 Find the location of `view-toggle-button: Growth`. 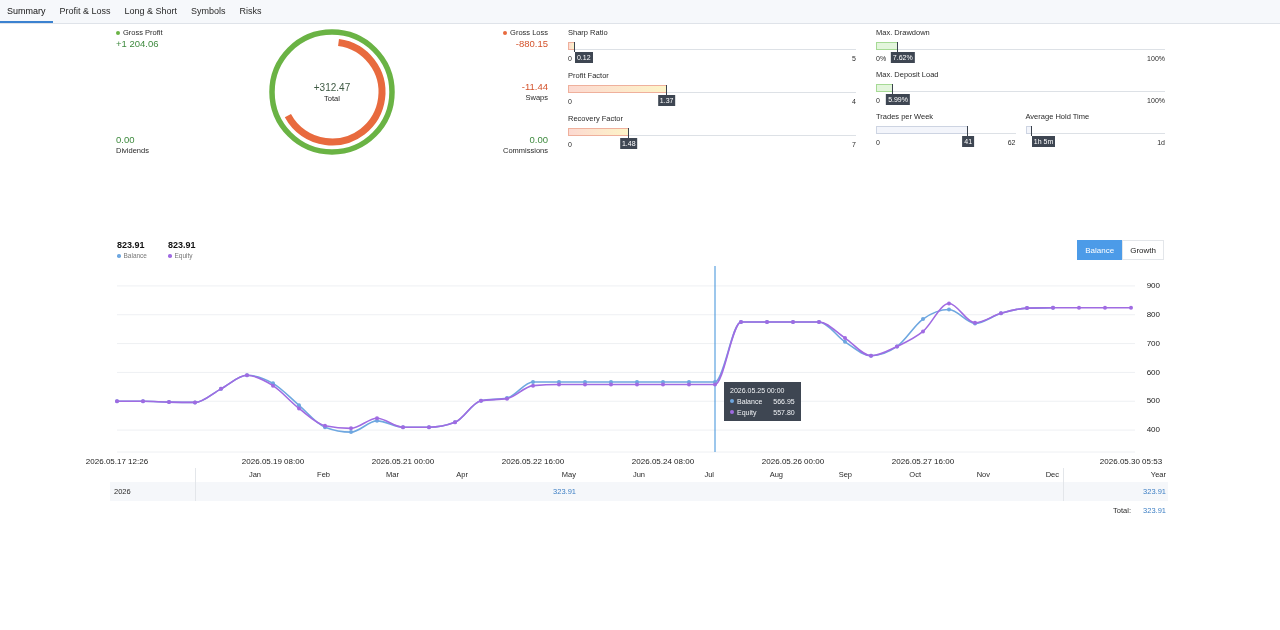

view-toggle-button: Growth is located at coordinates (1143, 250).